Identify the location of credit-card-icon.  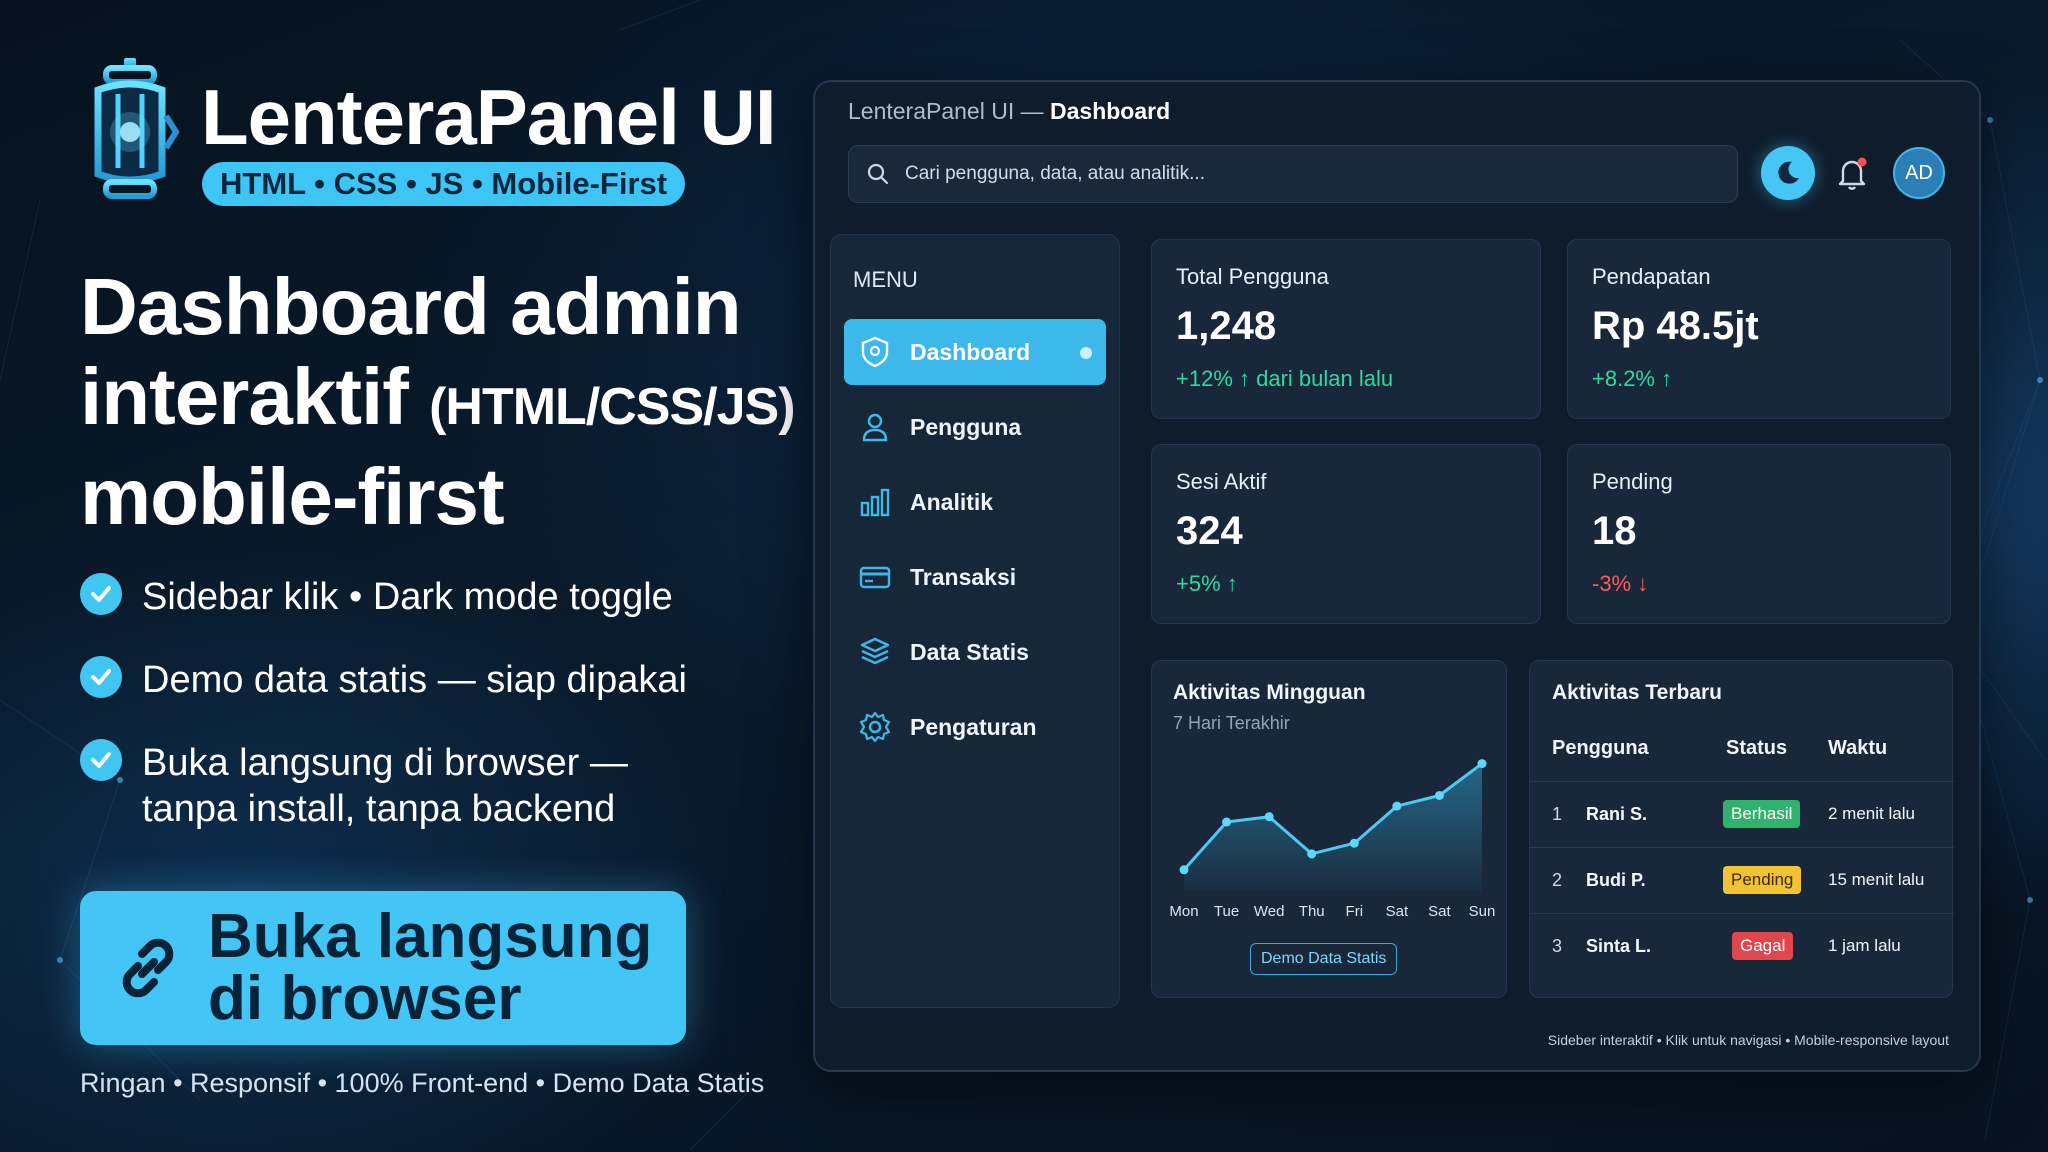
(875, 577).